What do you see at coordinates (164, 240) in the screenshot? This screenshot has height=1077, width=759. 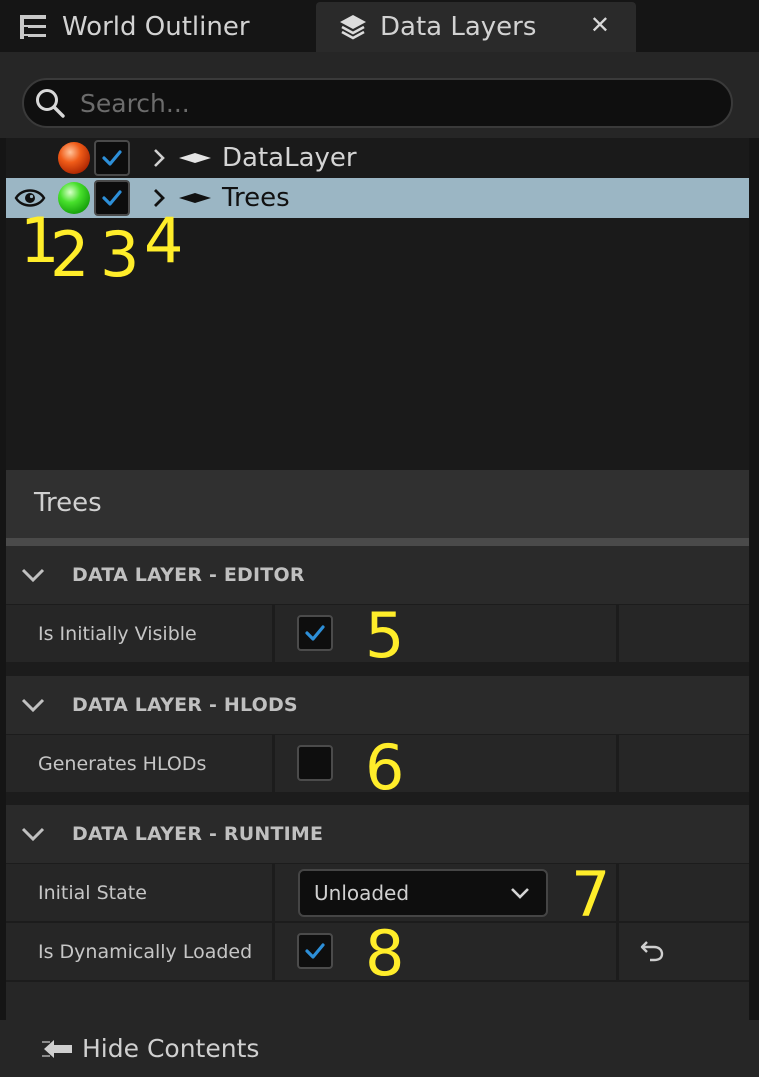 I see `callout-4: 4` at bounding box center [164, 240].